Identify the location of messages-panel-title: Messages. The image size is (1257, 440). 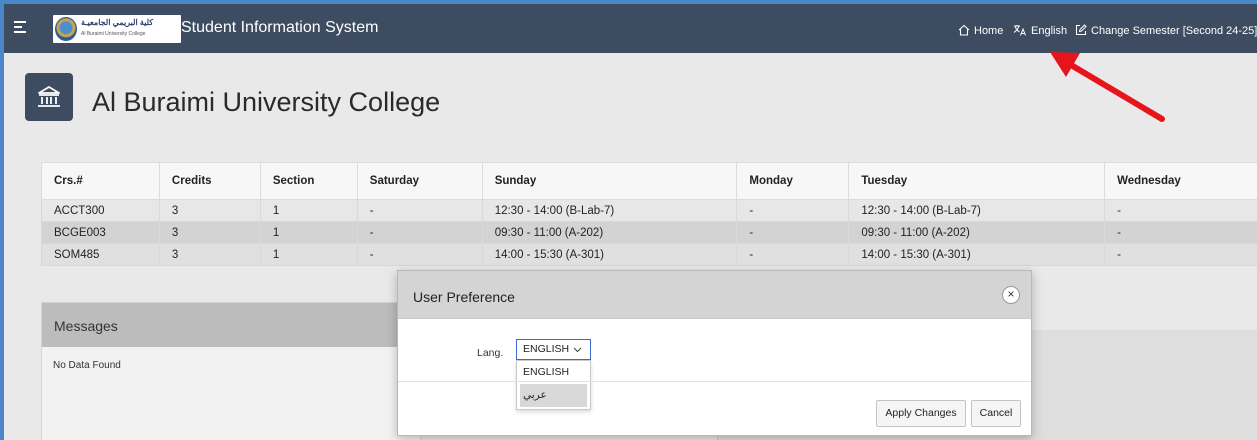
(231, 325).